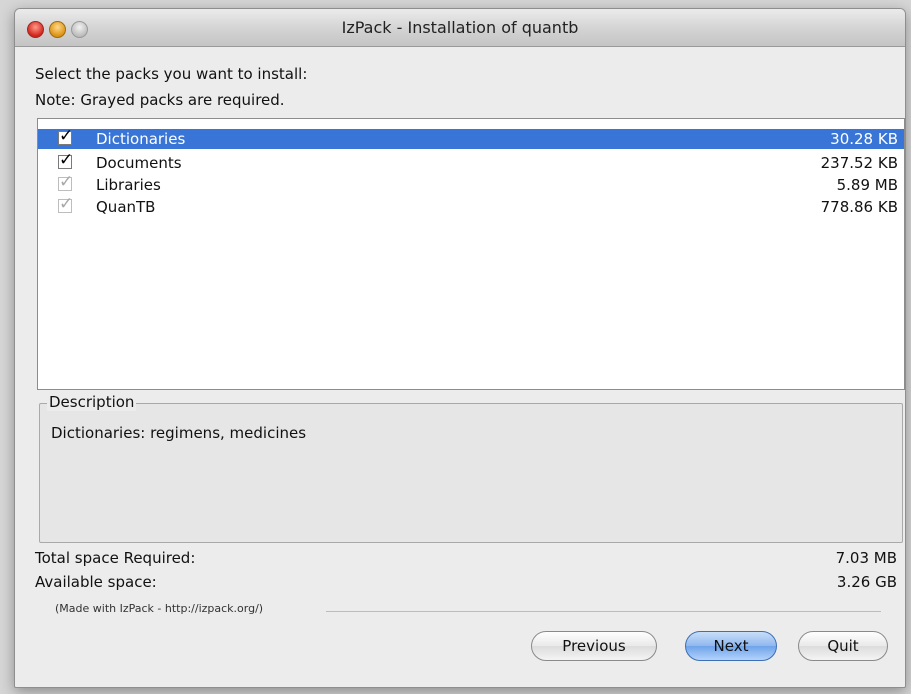 The image size is (911, 694). What do you see at coordinates (471, 205) in the screenshot?
I see `pack-row-quantb: ✓ QuanTB 778.86 KB` at bounding box center [471, 205].